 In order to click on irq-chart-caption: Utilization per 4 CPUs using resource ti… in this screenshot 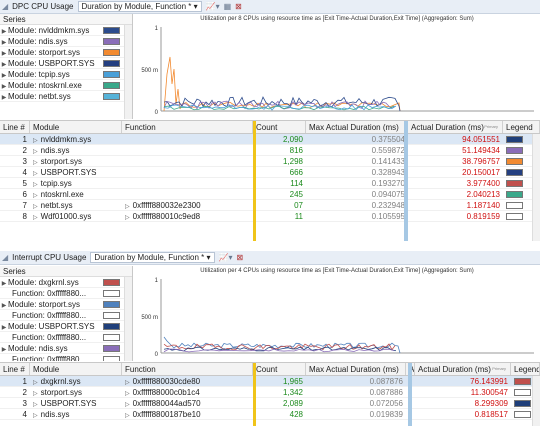, I will do `click(337, 271)`.